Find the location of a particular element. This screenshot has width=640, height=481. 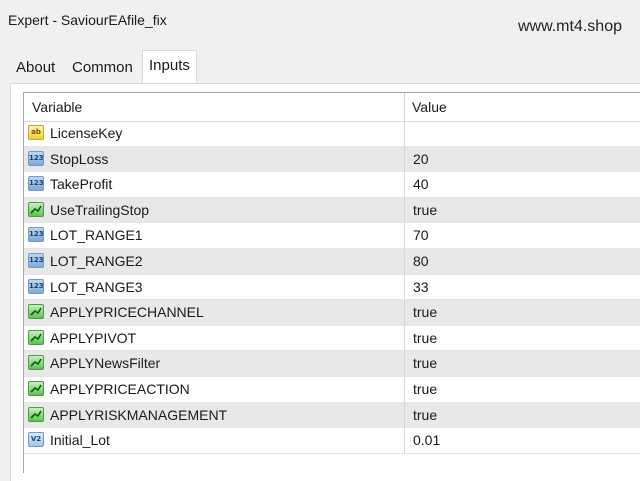

variable-name: LOT_RANGE3 is located at coordinates (96, 286).